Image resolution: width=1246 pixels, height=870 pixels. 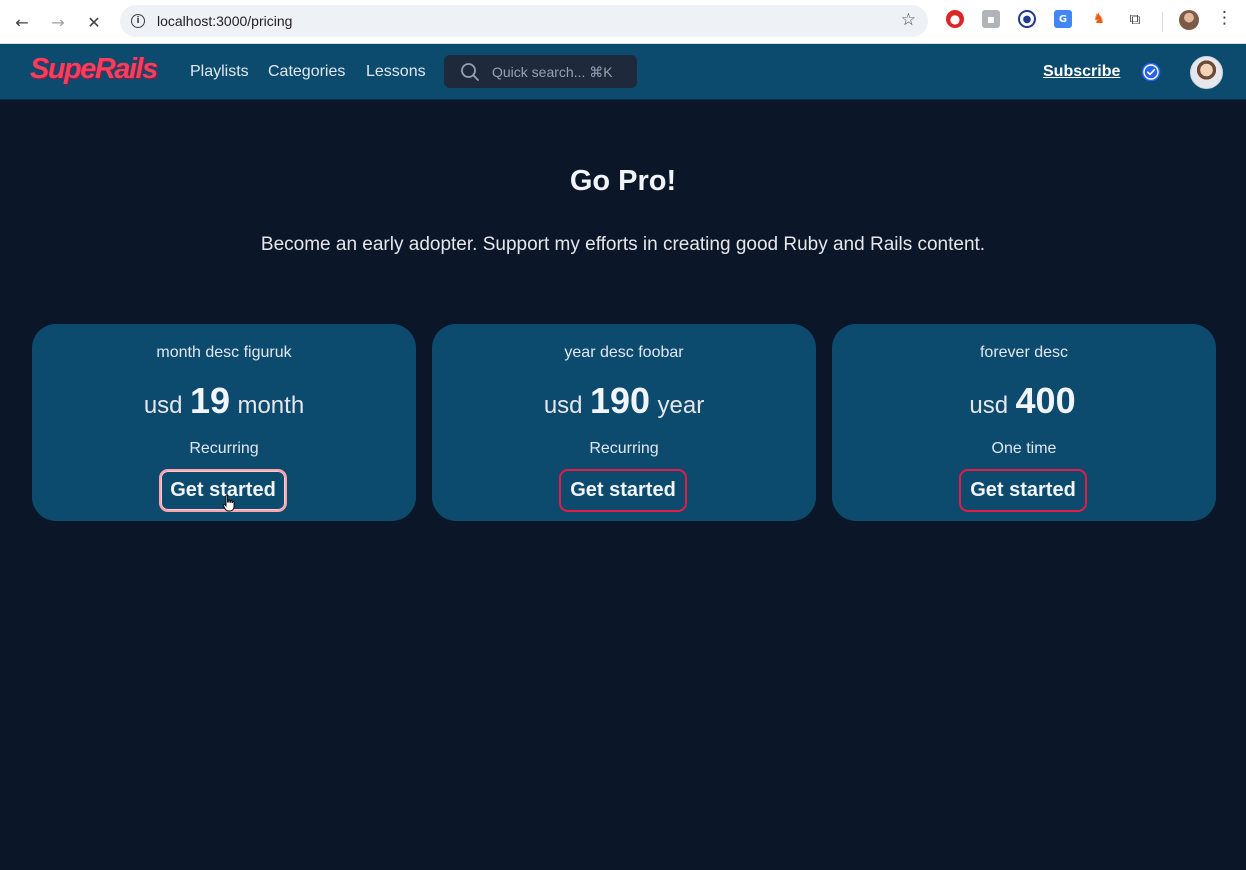 I want to click on nav-link-playlists: Playlists, so click(x=219, y=72).